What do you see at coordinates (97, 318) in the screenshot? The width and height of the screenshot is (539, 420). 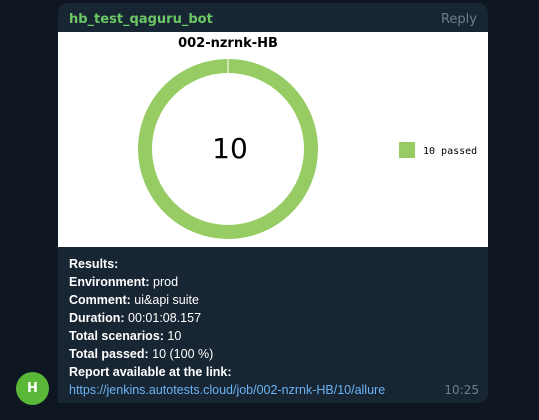 I see `duration-label: Duration:` at bounding box center [97, 318].